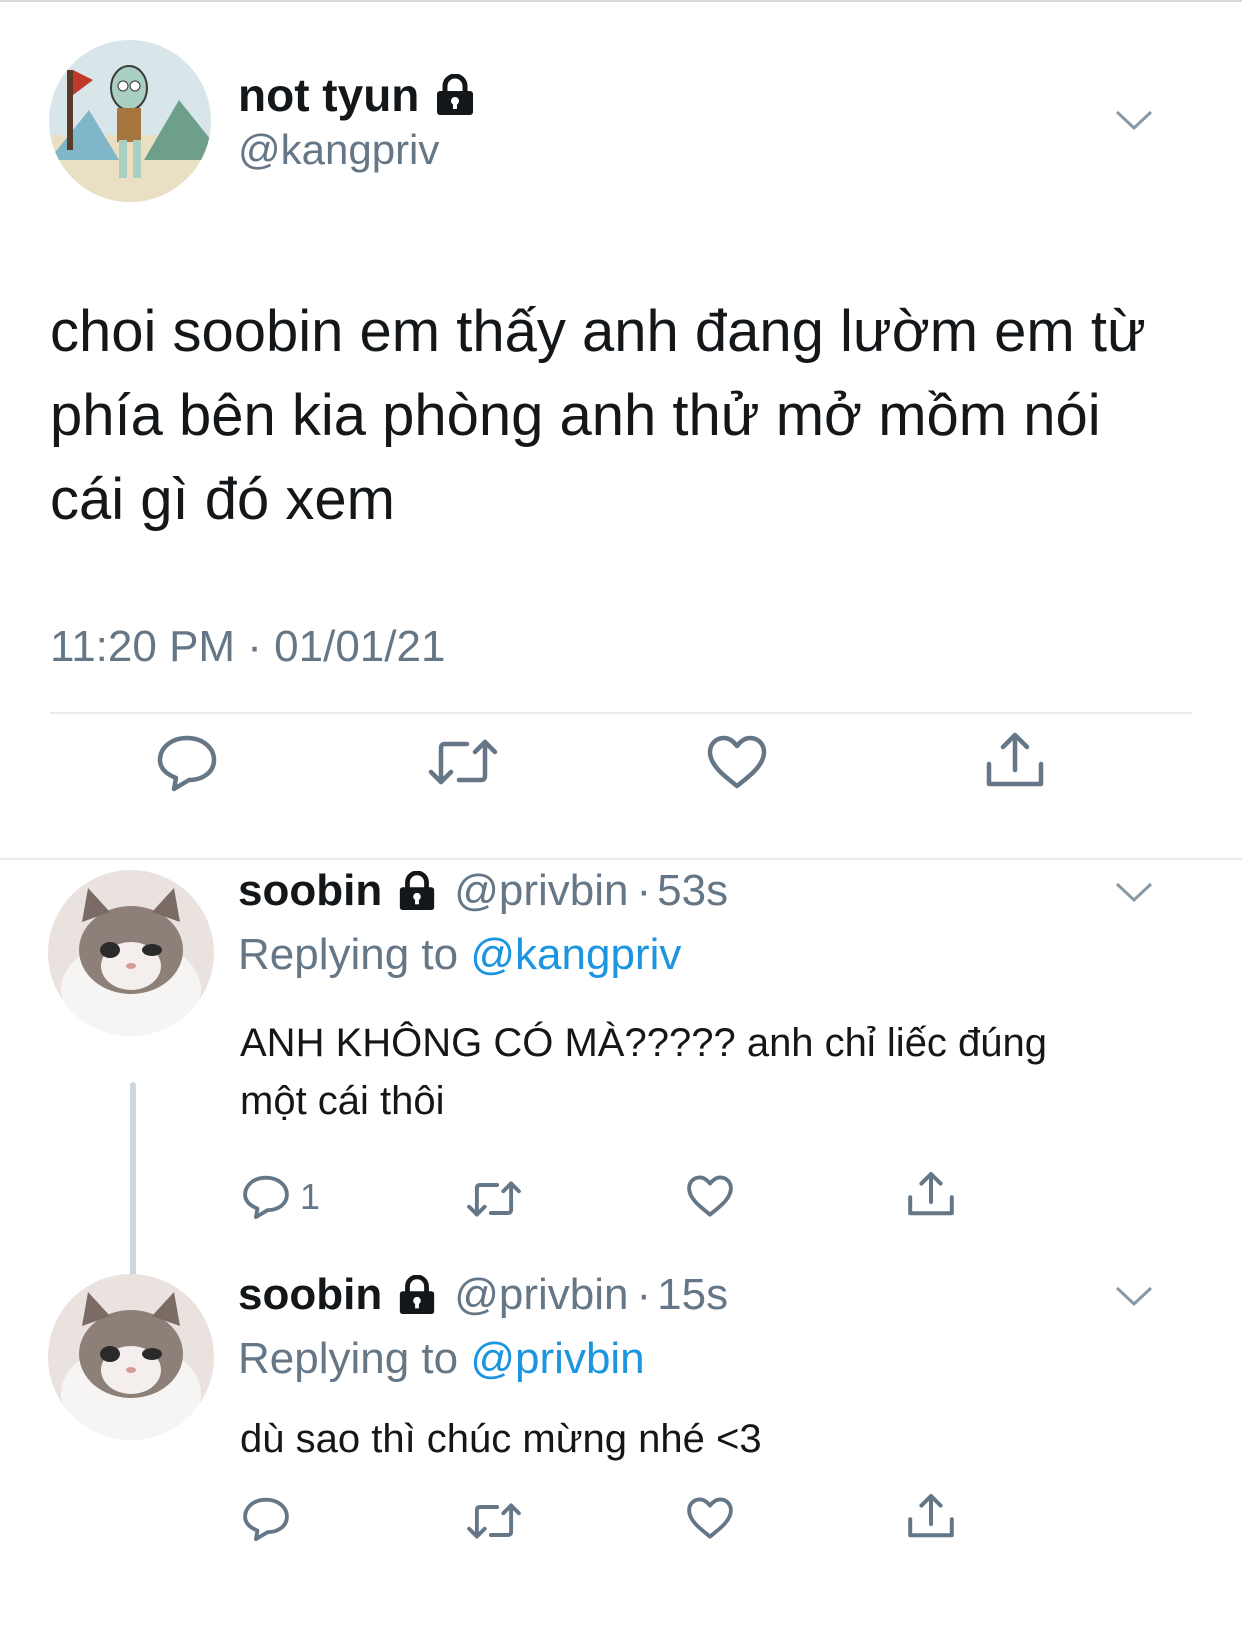  Describe the element at coordinates (621, 859) in the screenshot. I see `section-divider` at that location.